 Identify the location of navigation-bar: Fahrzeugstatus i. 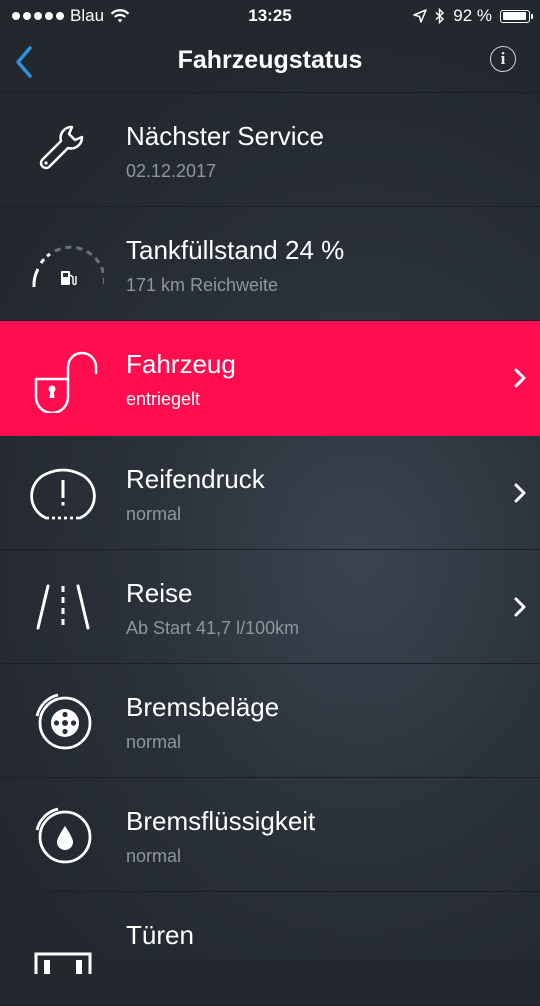
(270, 62).